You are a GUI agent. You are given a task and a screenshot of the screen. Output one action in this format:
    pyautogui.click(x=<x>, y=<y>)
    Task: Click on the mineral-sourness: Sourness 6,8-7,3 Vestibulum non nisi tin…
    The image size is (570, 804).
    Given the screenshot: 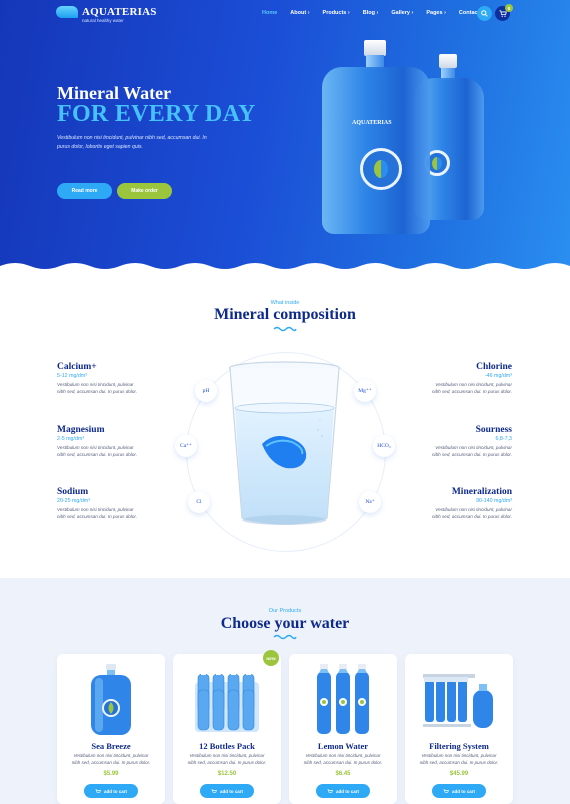 What is the action you would take?
    pyautogui.click(x=472, y=441)
    